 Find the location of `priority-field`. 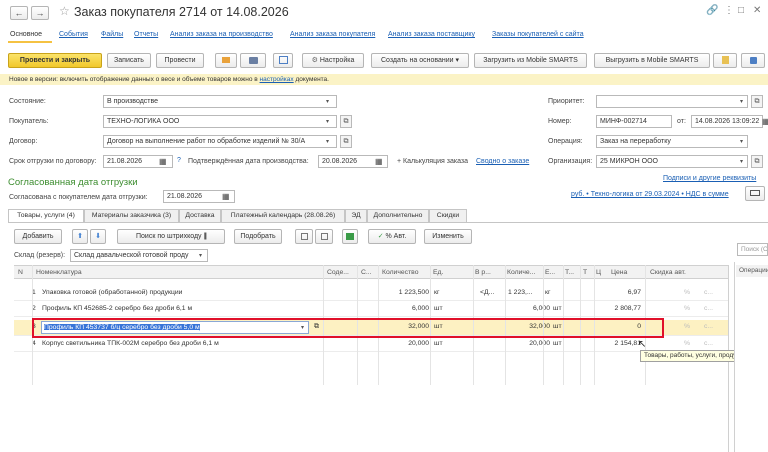

priority-field is located at coordinates (672, 101).